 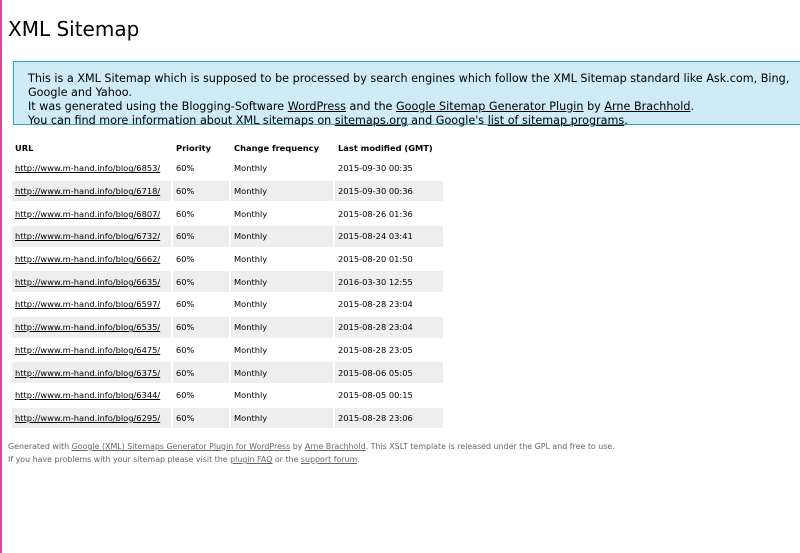 What do you see at coordinates (358, 459) in the screenshot?
I see `footer-text: .` at bounding box center [358, 459].